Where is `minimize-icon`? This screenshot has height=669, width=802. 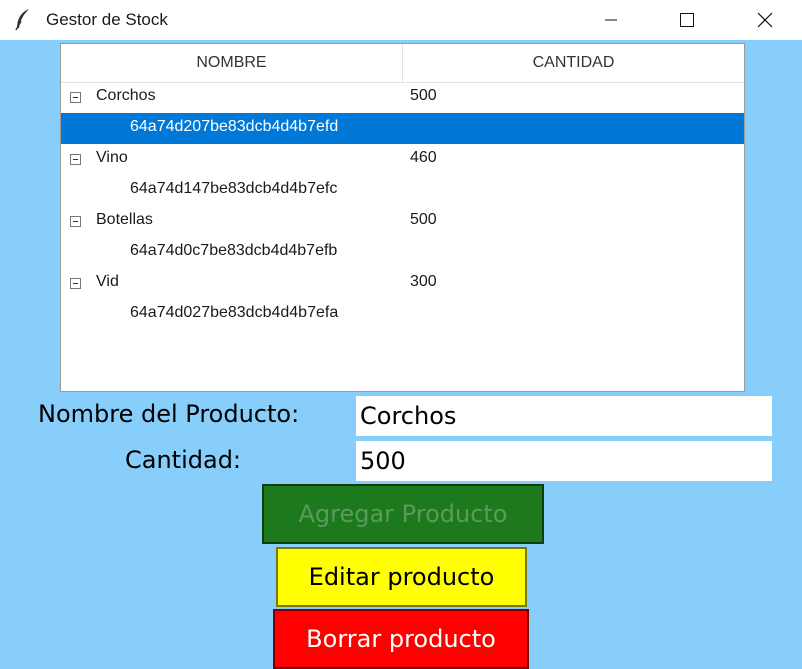
minimize-icon is located at coordinates (611, 20).